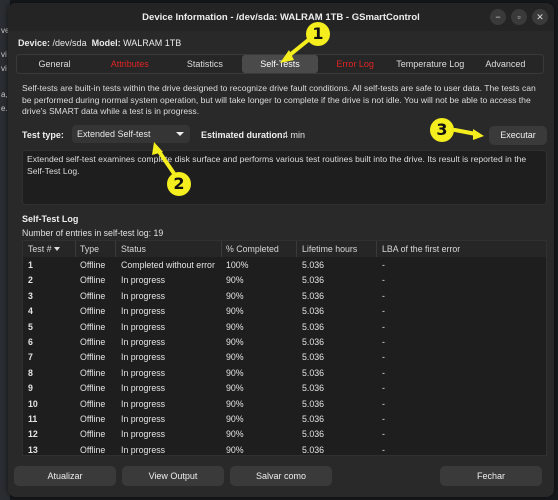  Describe the element at coordinates (442, 130) in the screenshot. I see `annotation-badge-3: 3` at that location.